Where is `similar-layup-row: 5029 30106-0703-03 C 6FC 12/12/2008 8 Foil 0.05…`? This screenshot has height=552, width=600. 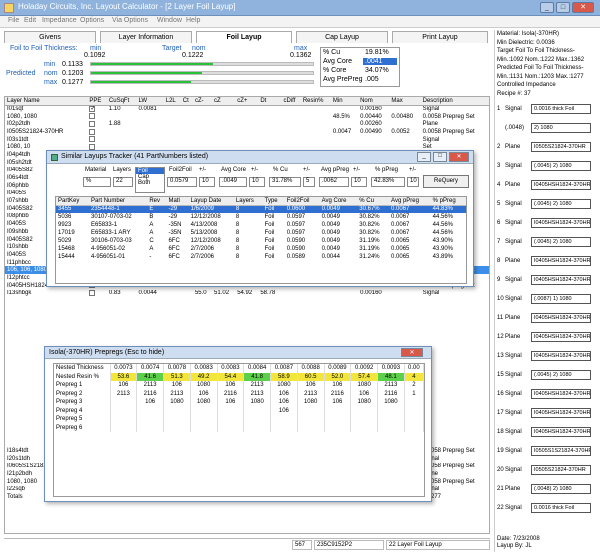
similar-layup-row: 5029 30106-0703-03 C 6FC 12/12/2008 8 Foil 0.05… is located at coordinates (261, 241).